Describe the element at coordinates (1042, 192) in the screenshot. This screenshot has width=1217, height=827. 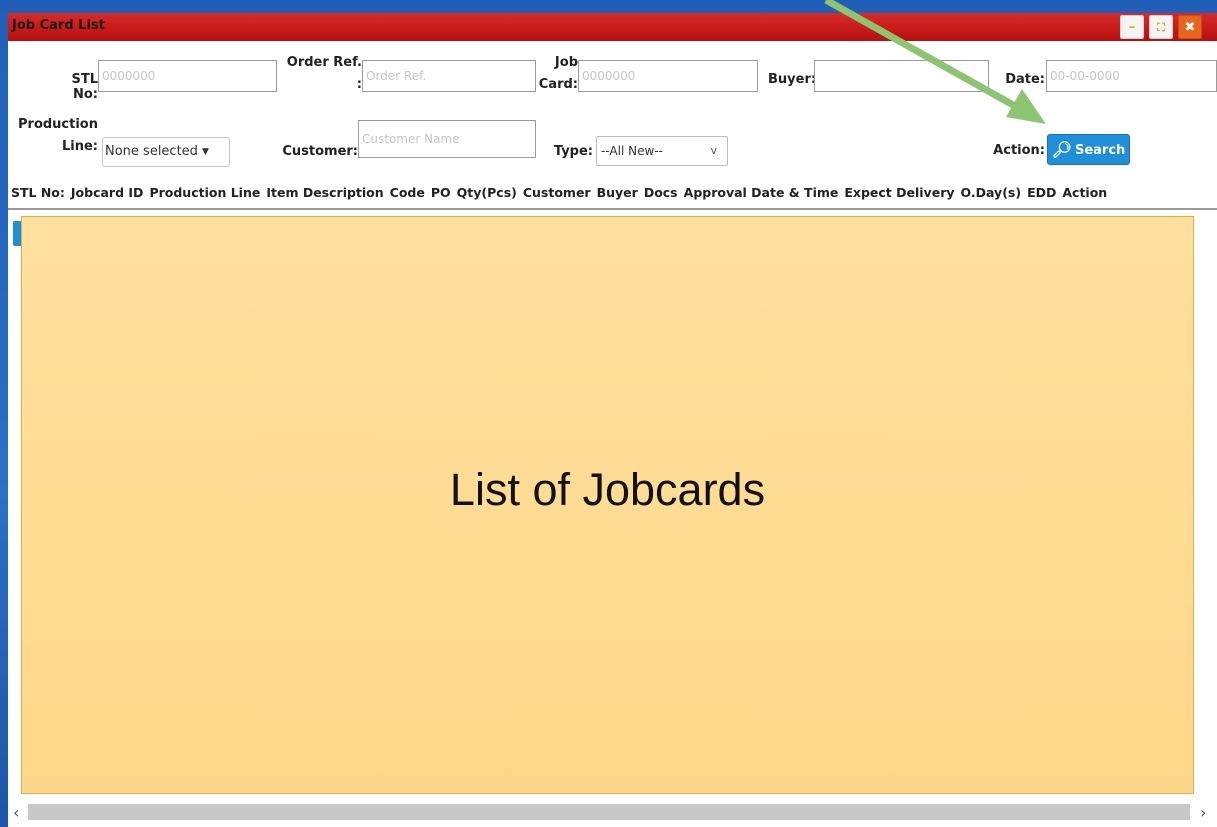
I see `column-header: EDD` at that location.